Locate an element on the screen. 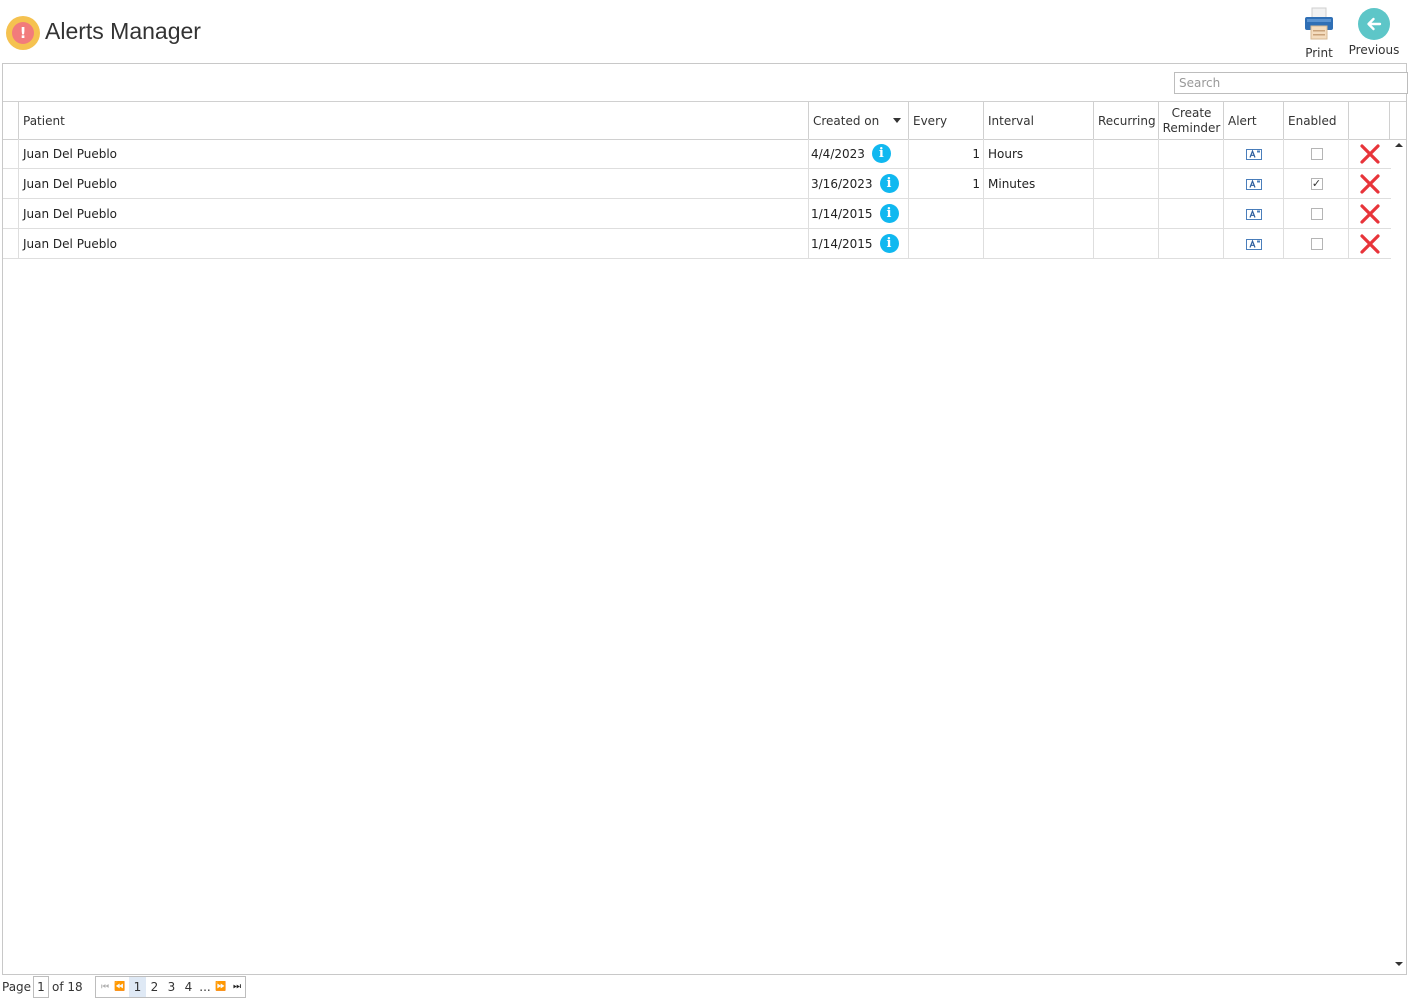 This screenshot has height=1000, width=1409. column-header-patient: Patient is located at coordinates (413, 120).